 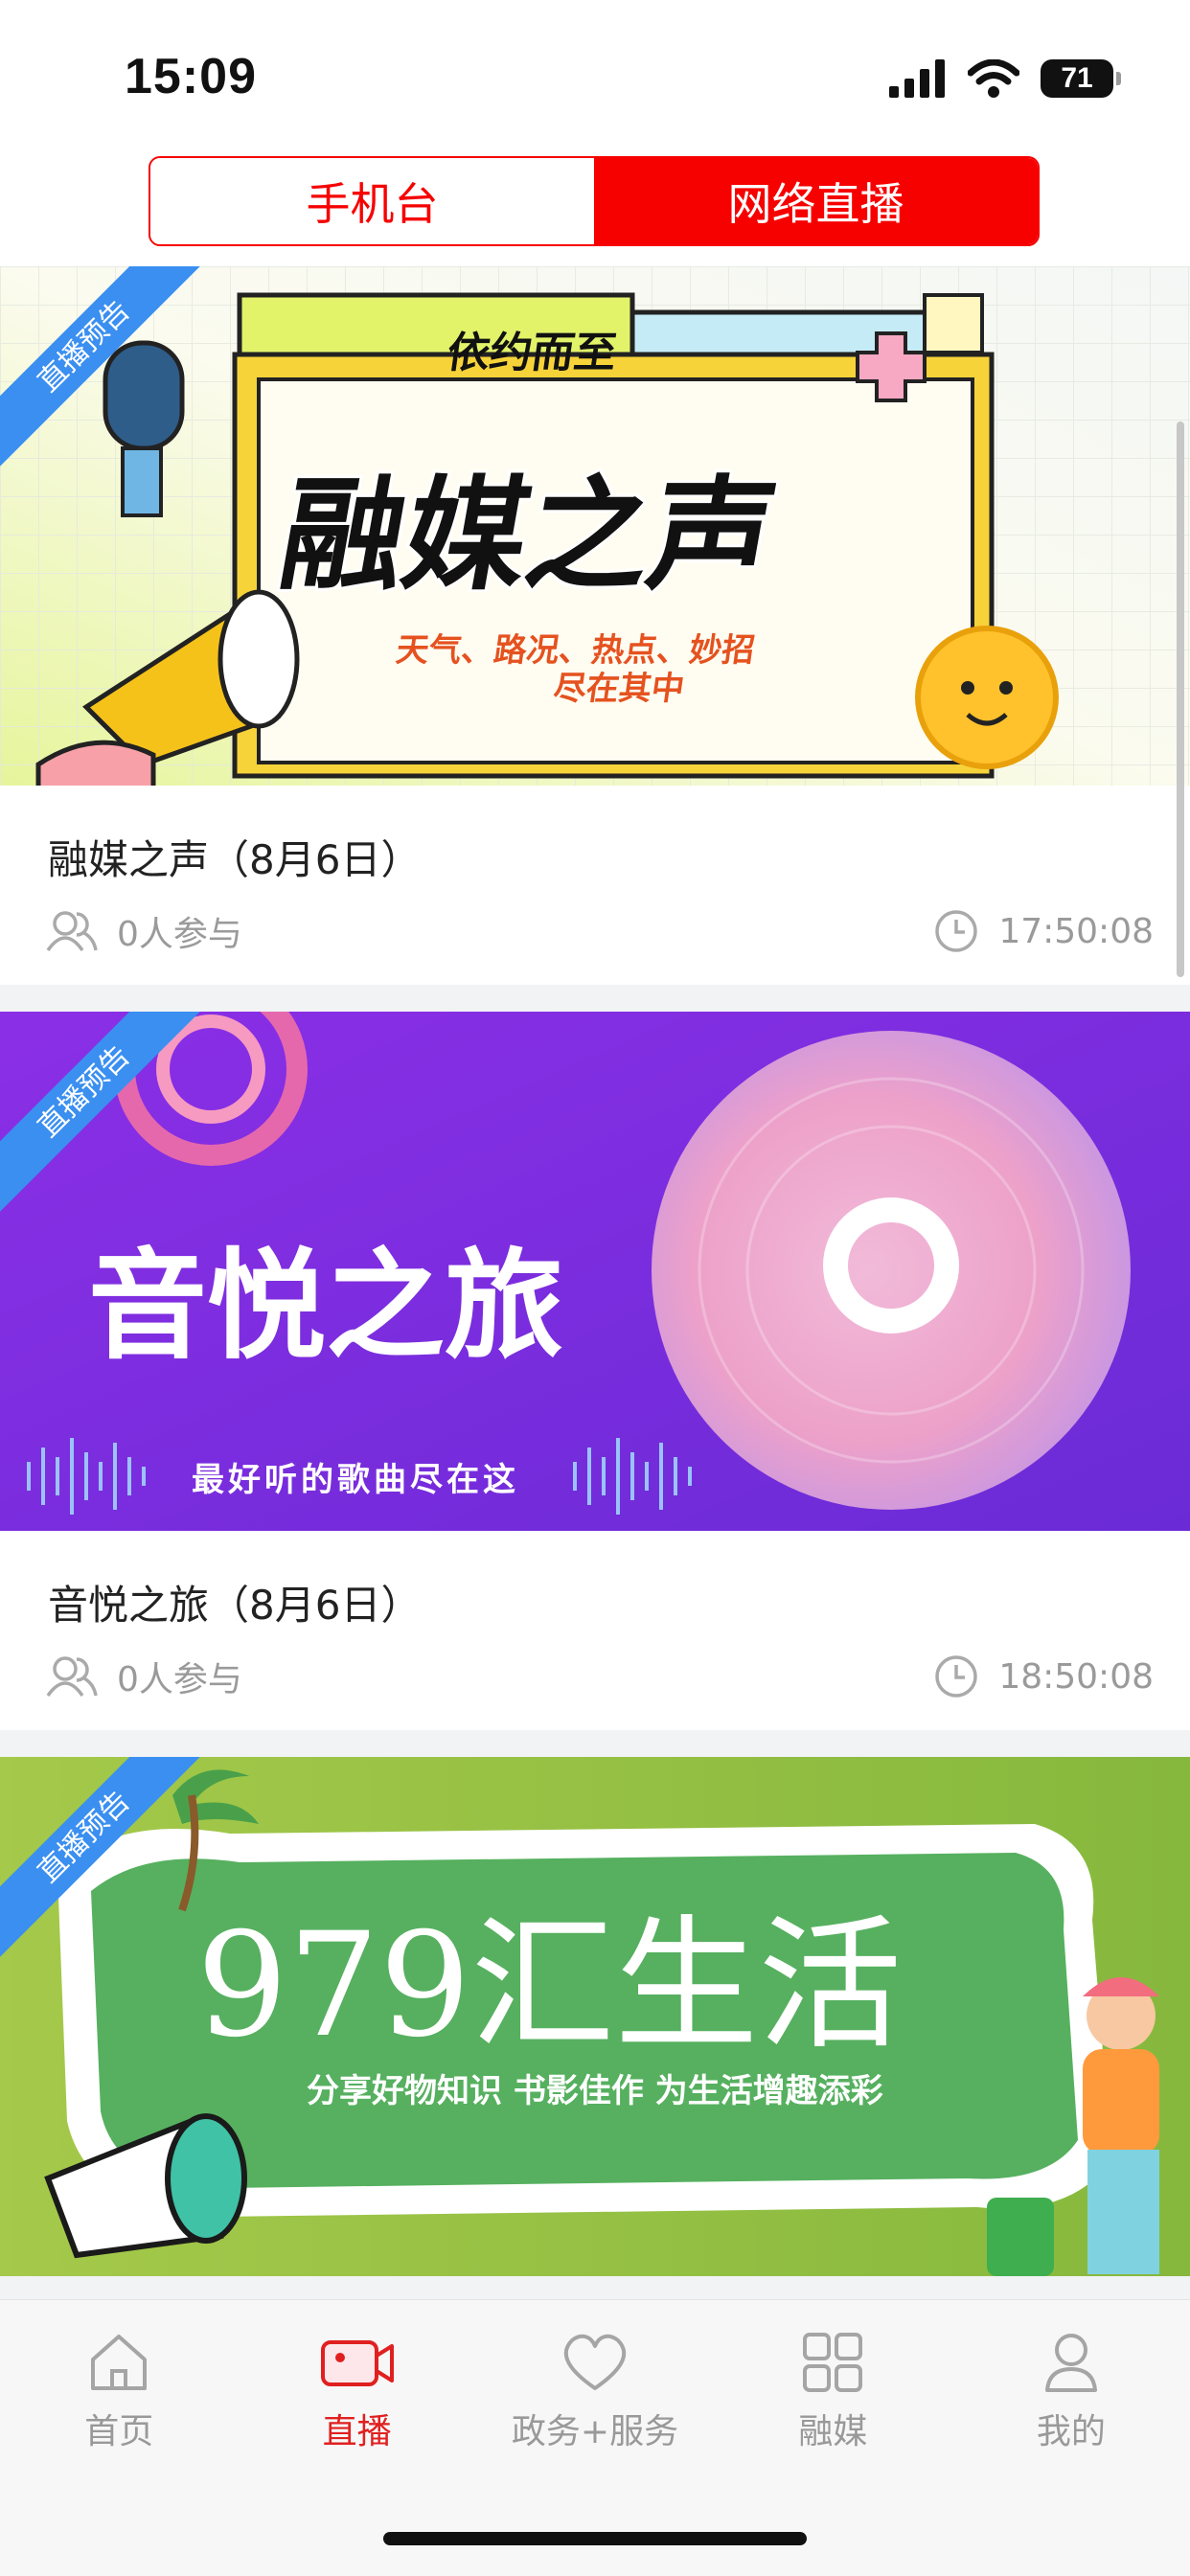 I want to click on card-meta: 0人参与 17:50:08, so click(x=595, y=940).